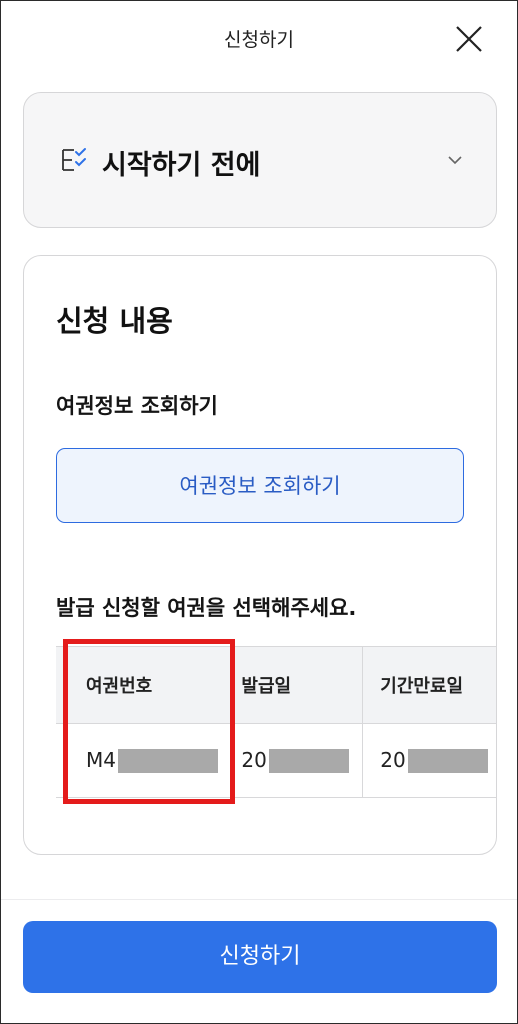  Describe the element at coordinates (114, 321) in the screenshot. I see `section-title: 신청 내용` at that location.